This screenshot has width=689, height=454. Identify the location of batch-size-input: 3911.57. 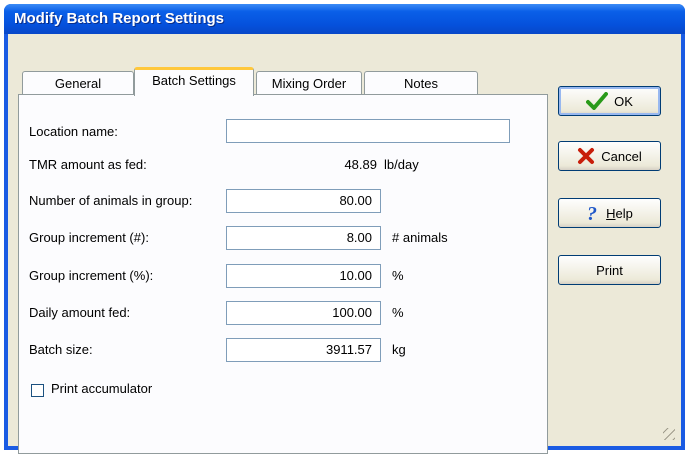
(303, 350).